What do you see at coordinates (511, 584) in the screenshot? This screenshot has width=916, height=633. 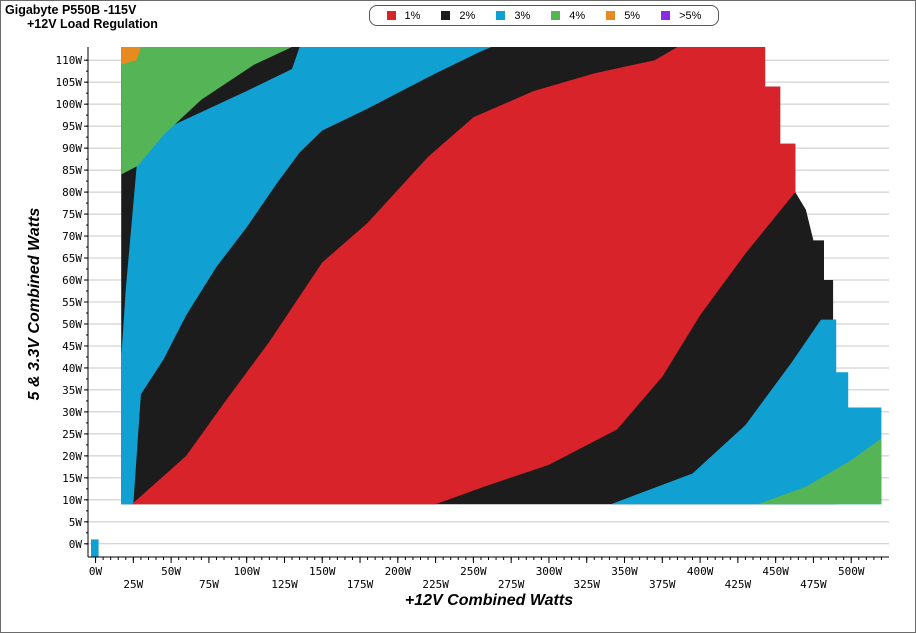 I see `x-tick-label: 275W` at bounding box center [511, 584].